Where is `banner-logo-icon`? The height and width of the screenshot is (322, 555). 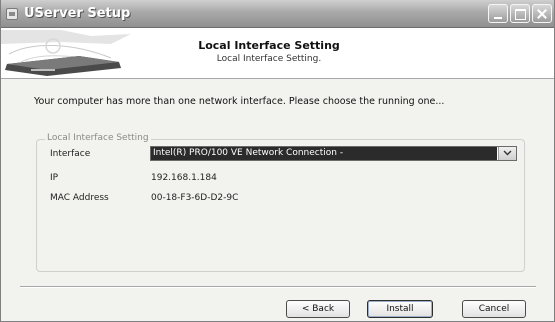 banner-logo-icon is located at coordinates (71, 53).